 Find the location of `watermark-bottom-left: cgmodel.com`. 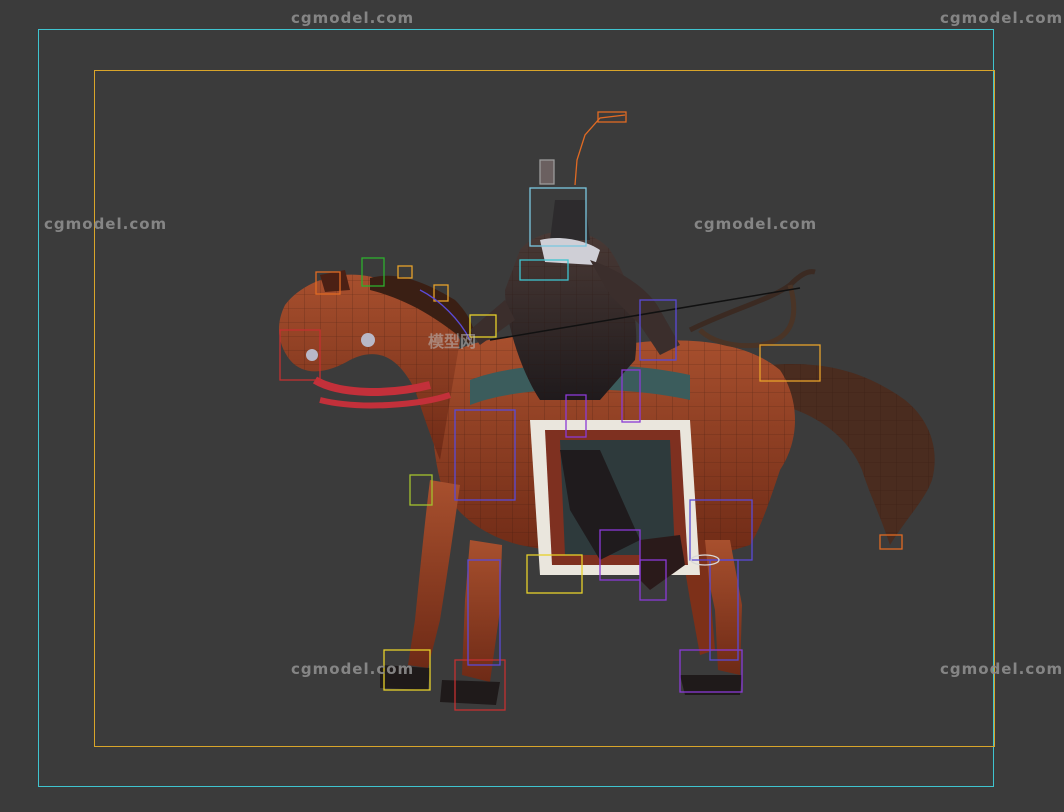

watermark-bottom-left: cgmodel.com is located at coordinates (353, 669).